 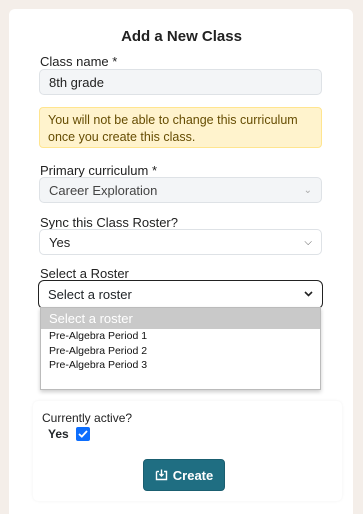 I want to click on save-icon, so click(x=161, y=475).